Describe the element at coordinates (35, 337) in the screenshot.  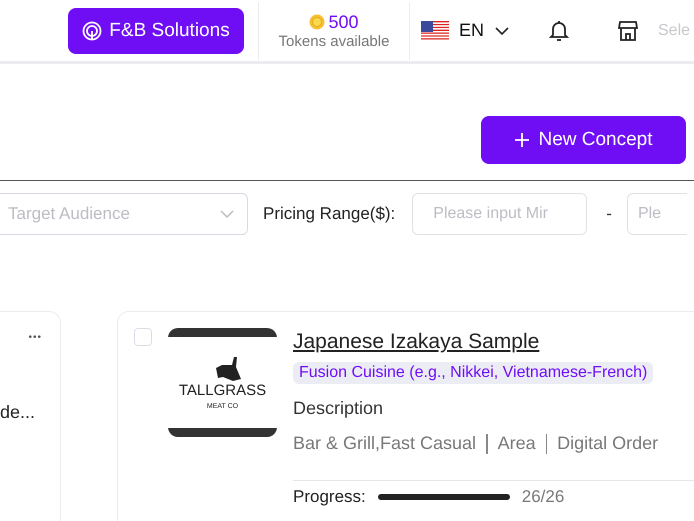
I see `more-options-button: •••` at that location.